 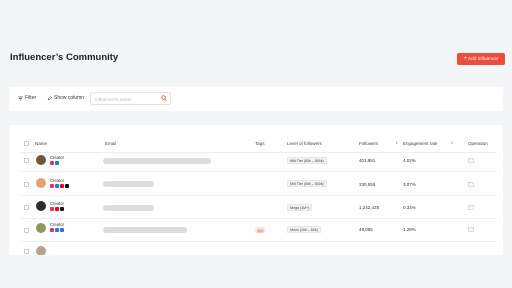 I want to click on search-input: Influencer's name, so click(x=130, y=98).